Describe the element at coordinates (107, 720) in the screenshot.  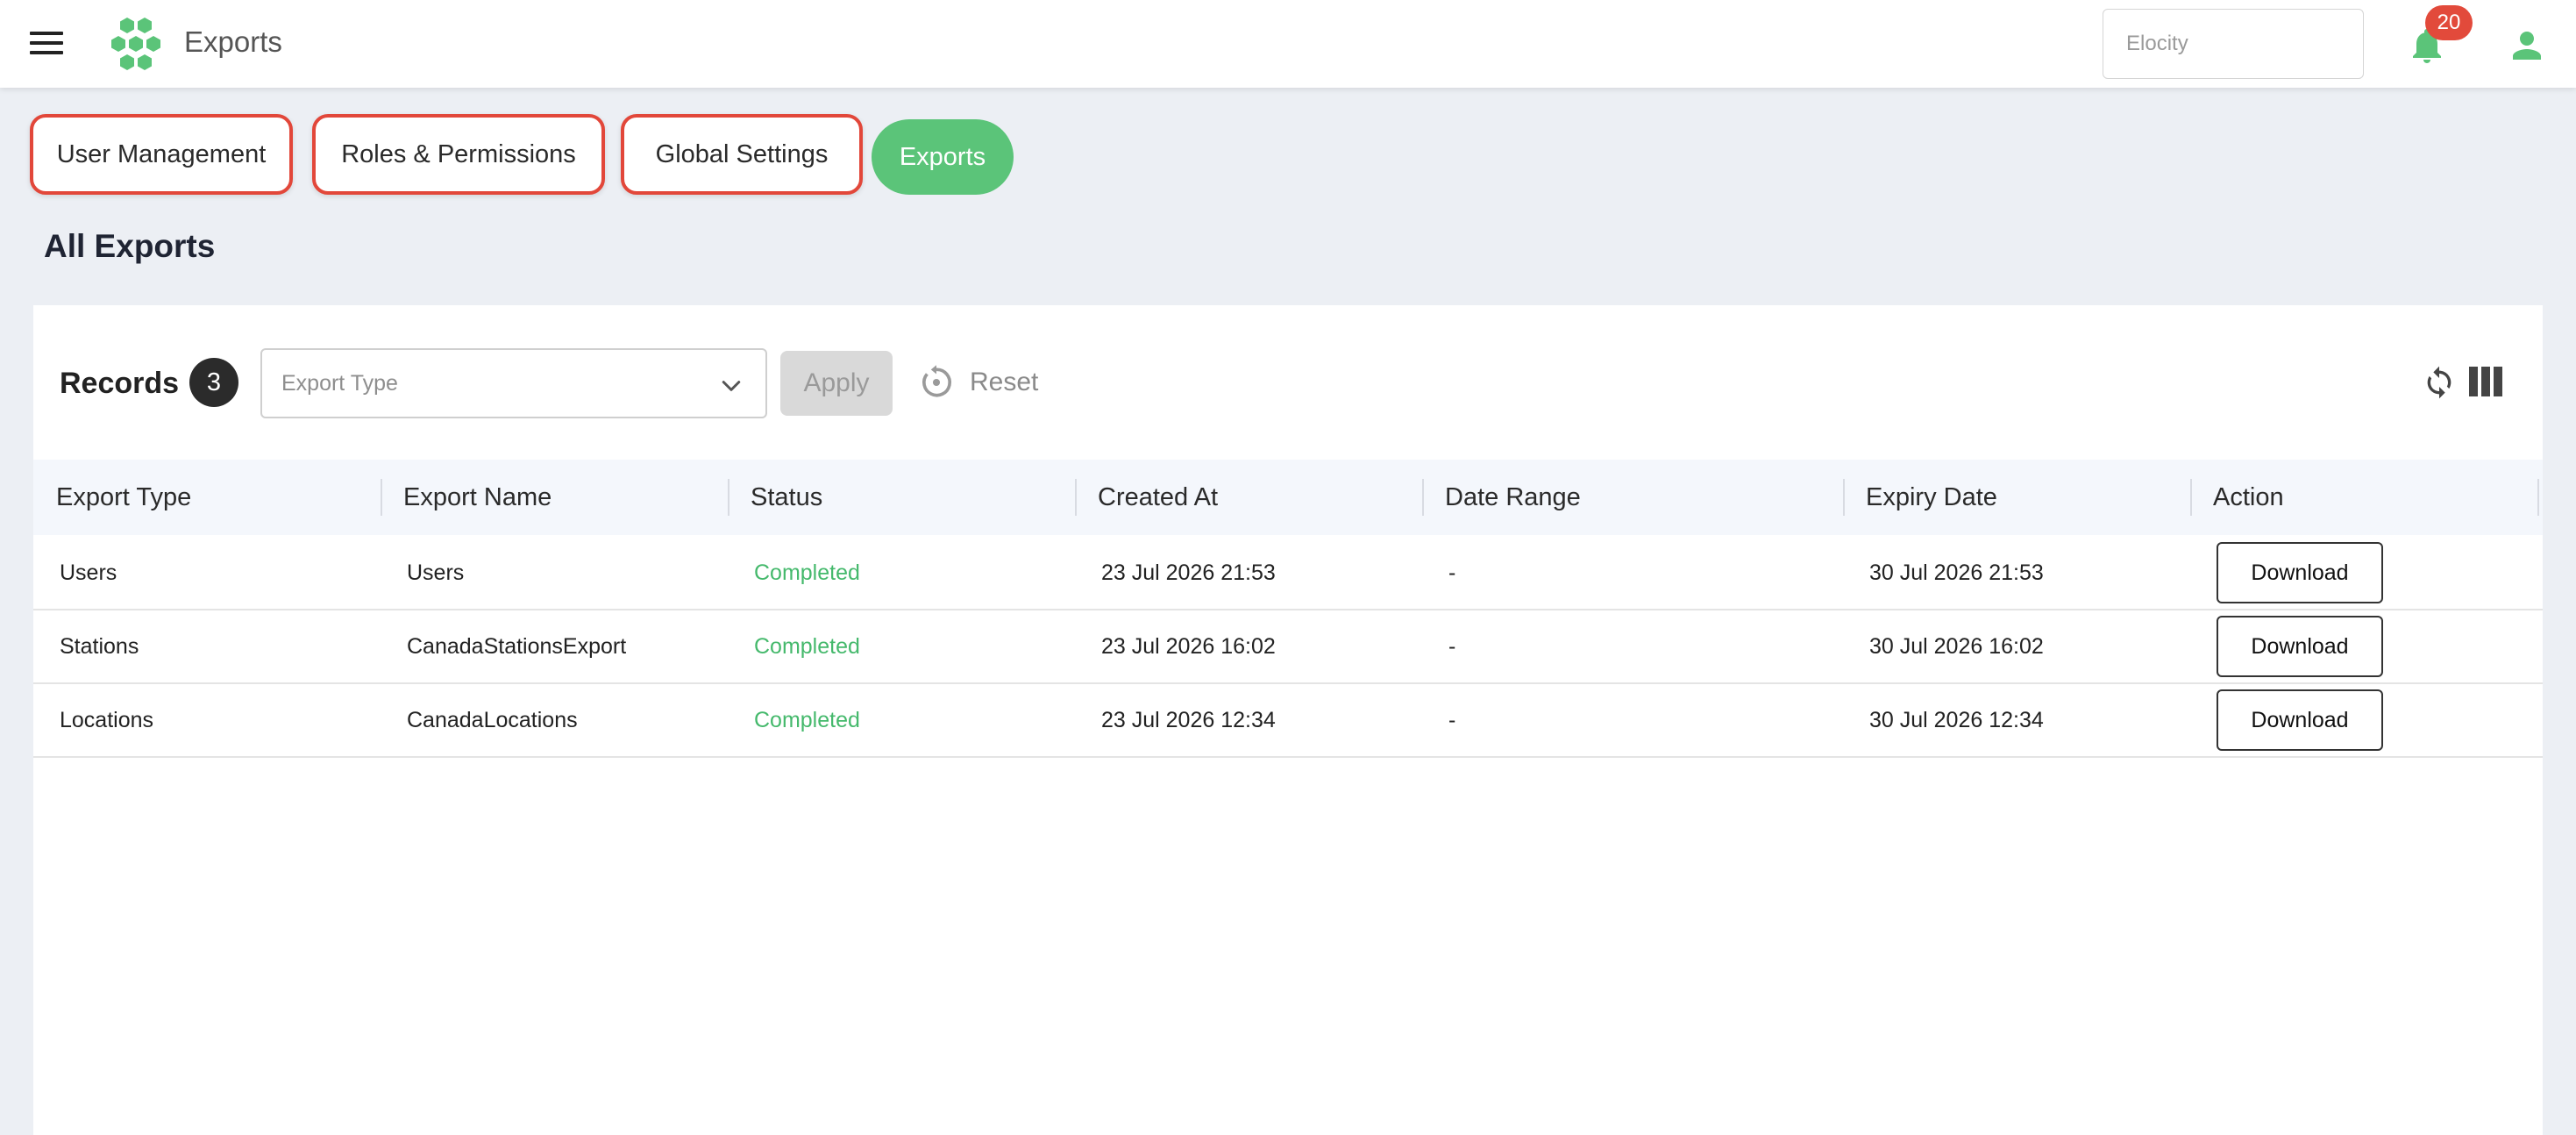
I see `cell-export-type: Locations` at that location.